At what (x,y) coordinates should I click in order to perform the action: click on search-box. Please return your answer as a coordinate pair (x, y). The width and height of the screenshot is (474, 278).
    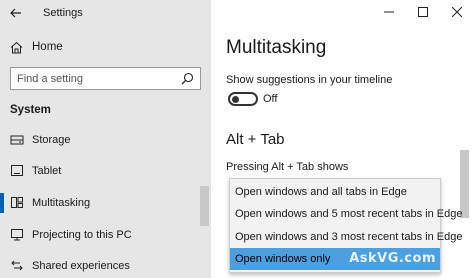
    Looking at the image, I should click on (105, 78).